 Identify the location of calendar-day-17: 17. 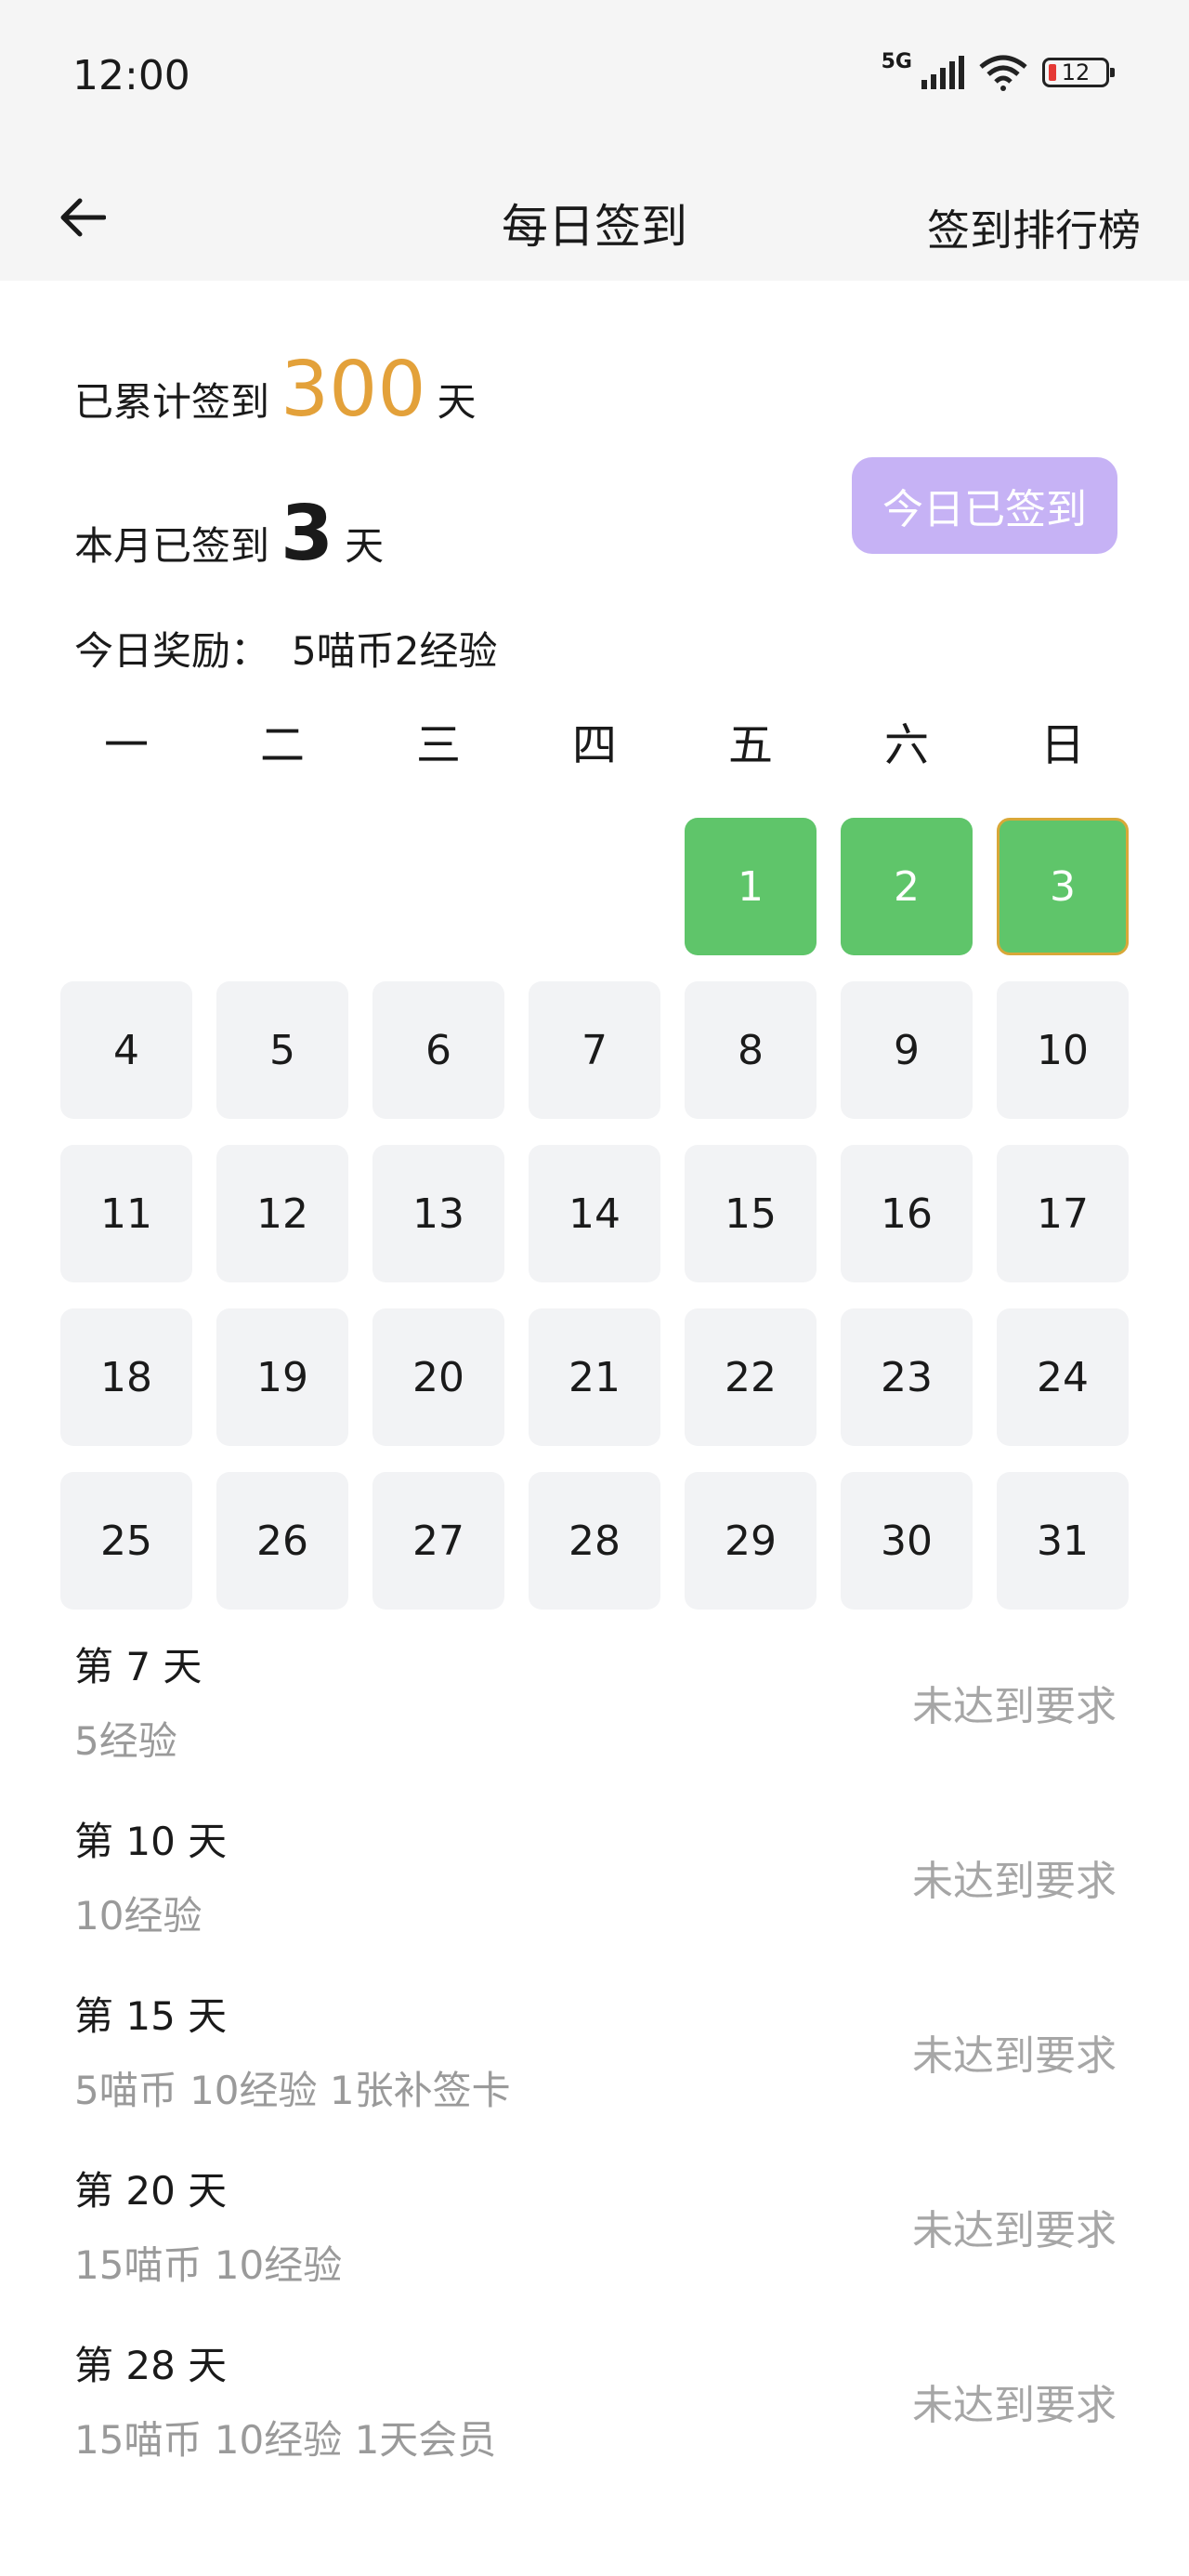
(1063, 1213).